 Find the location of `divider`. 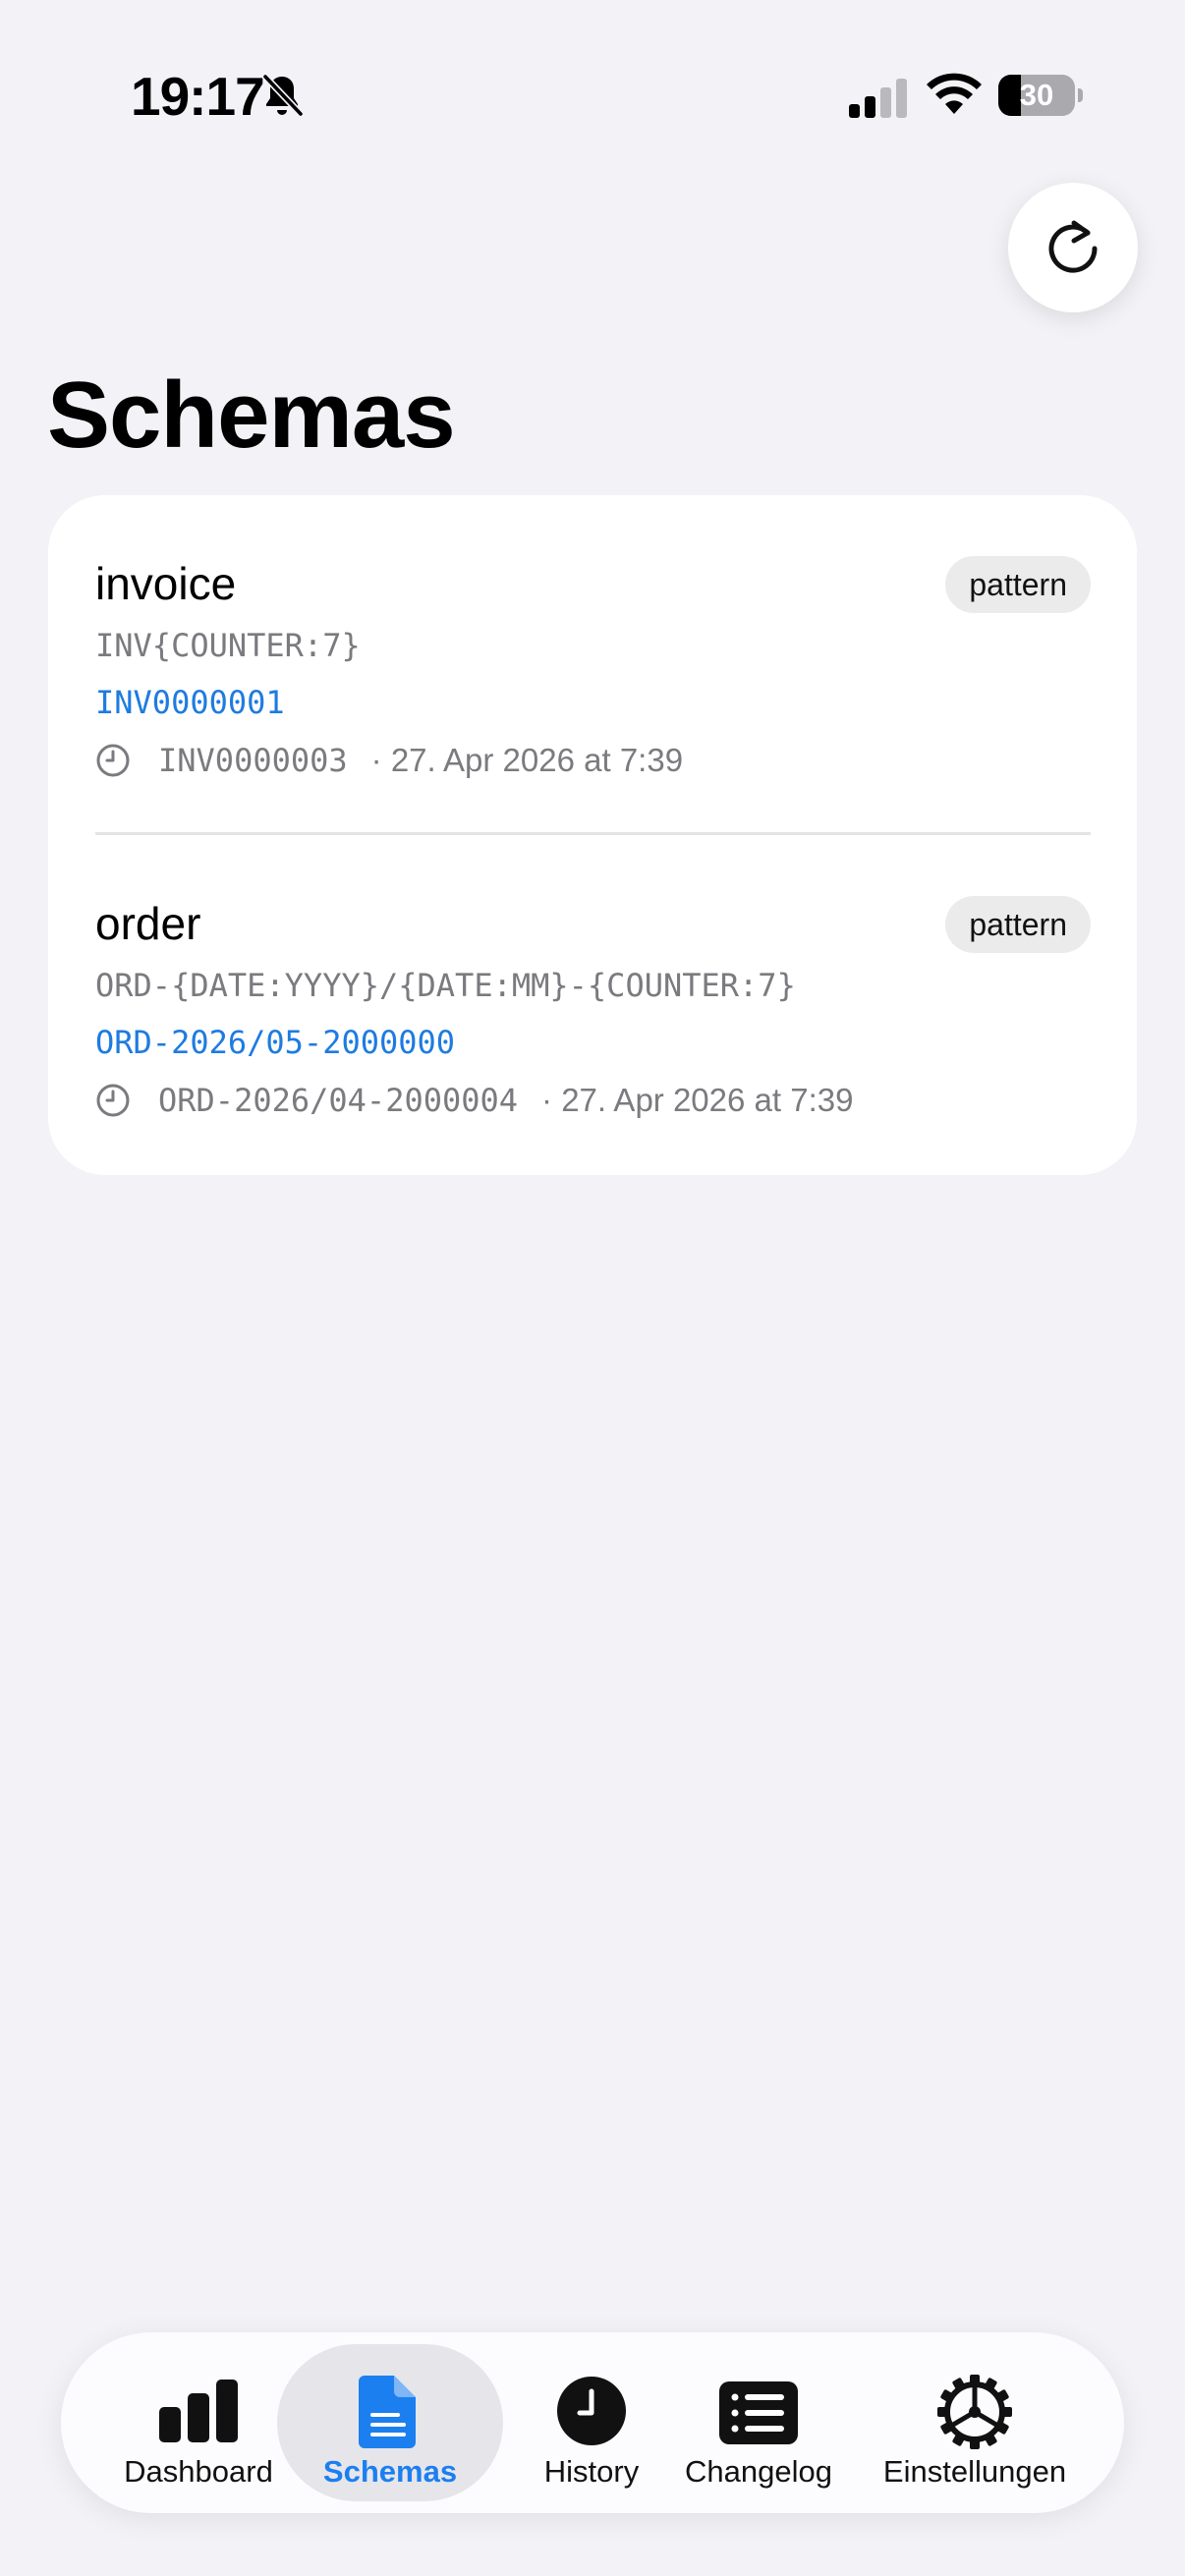

divider is located at coordinates (593, 833).